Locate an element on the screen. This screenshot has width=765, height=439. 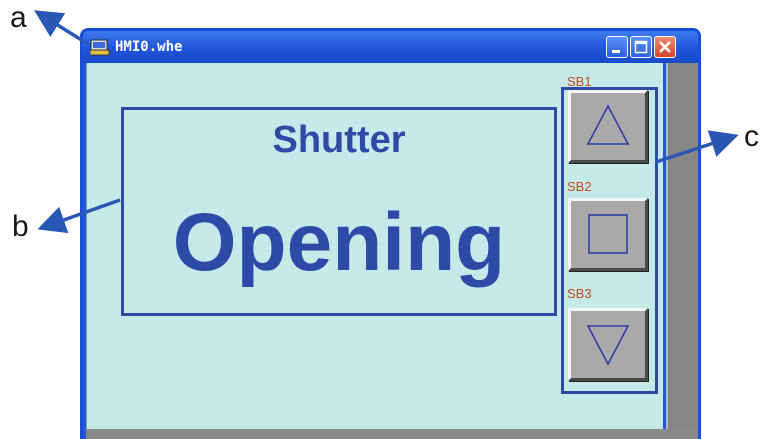
close-icon is located at coordinates (665, 47).